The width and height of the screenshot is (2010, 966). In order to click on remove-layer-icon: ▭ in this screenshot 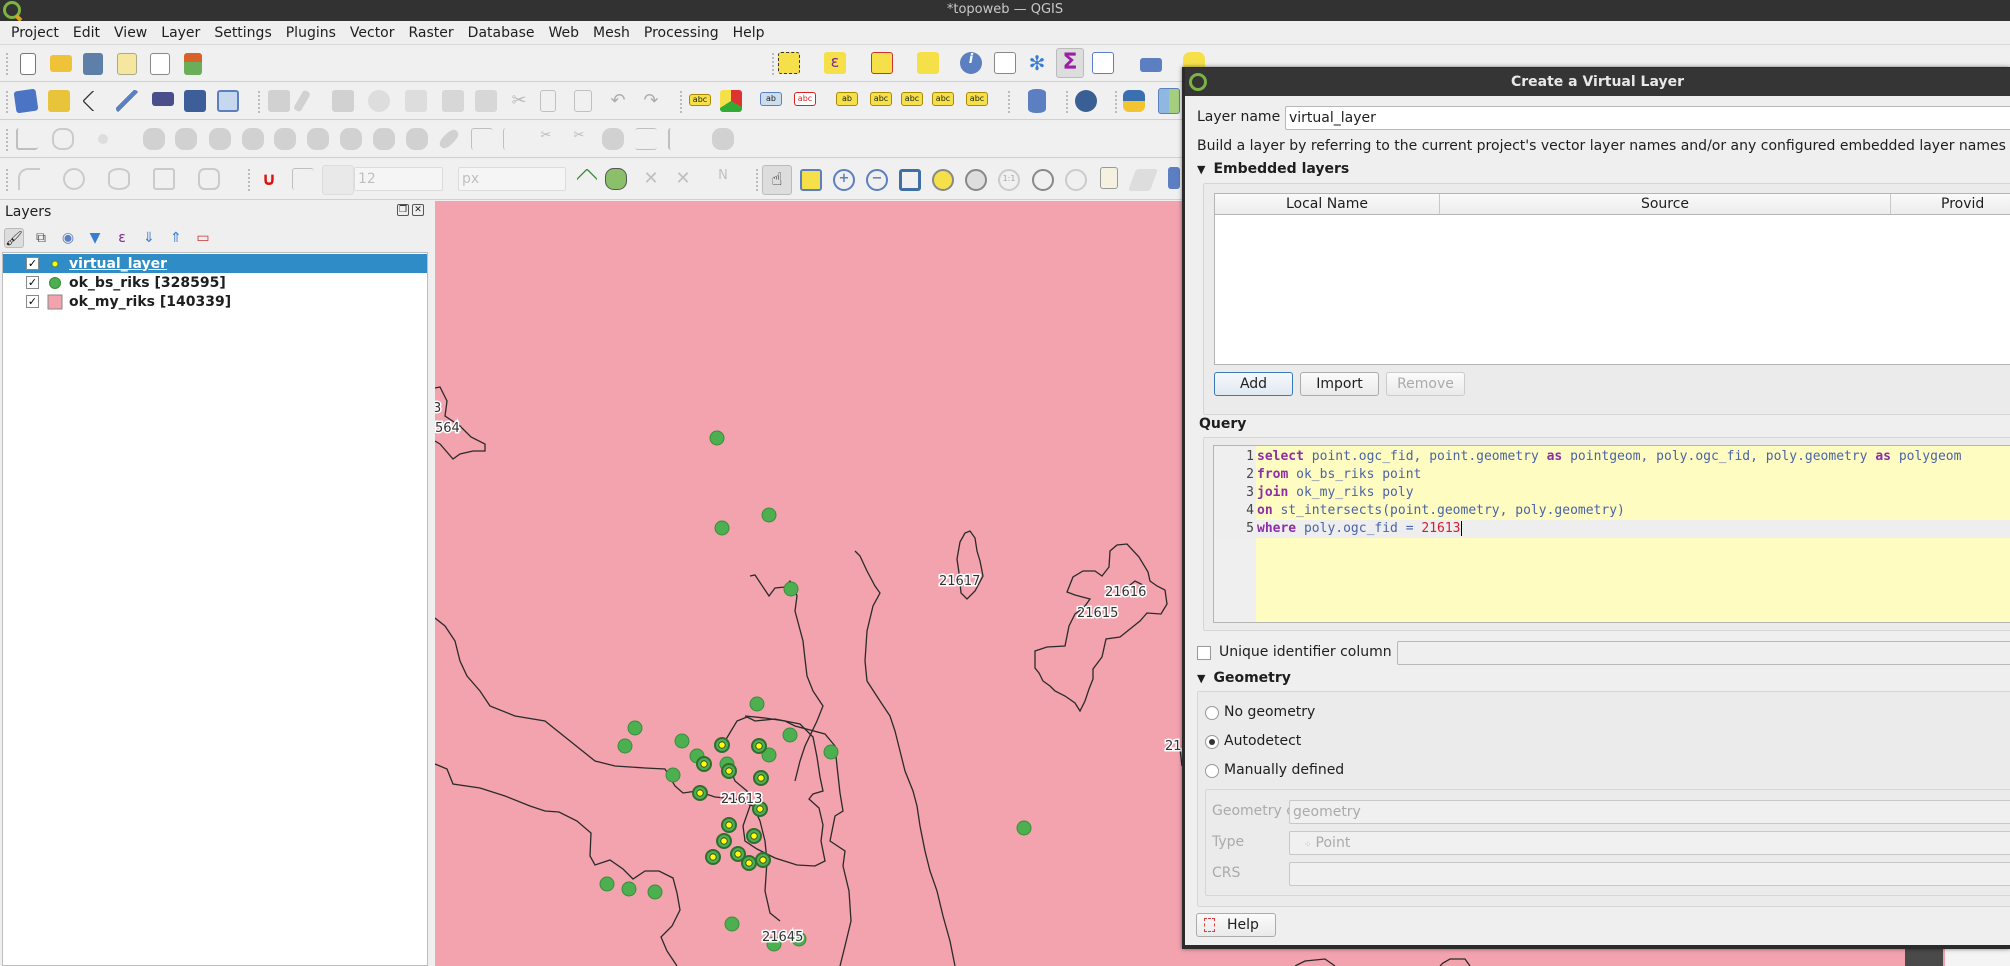, I will do `click(203, 238)`.